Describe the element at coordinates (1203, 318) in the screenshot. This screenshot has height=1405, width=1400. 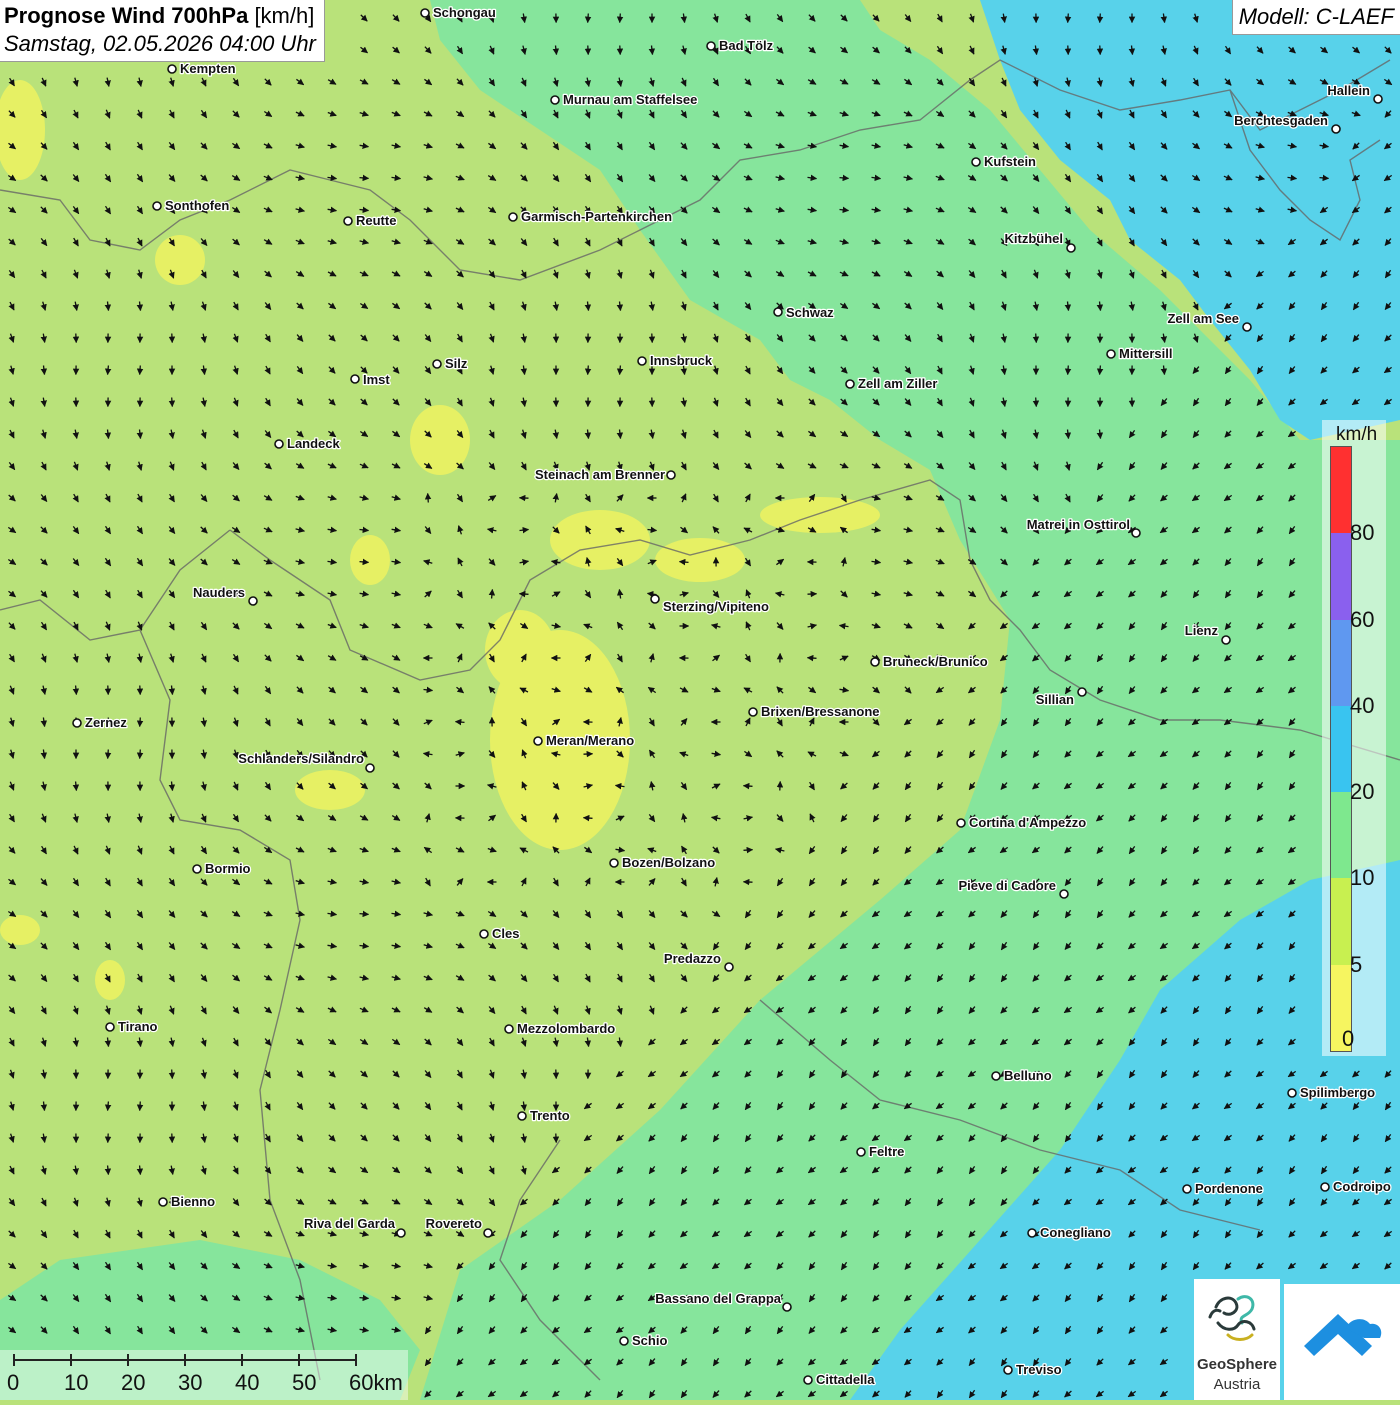
I see `city-label: Zell am See` at that location.